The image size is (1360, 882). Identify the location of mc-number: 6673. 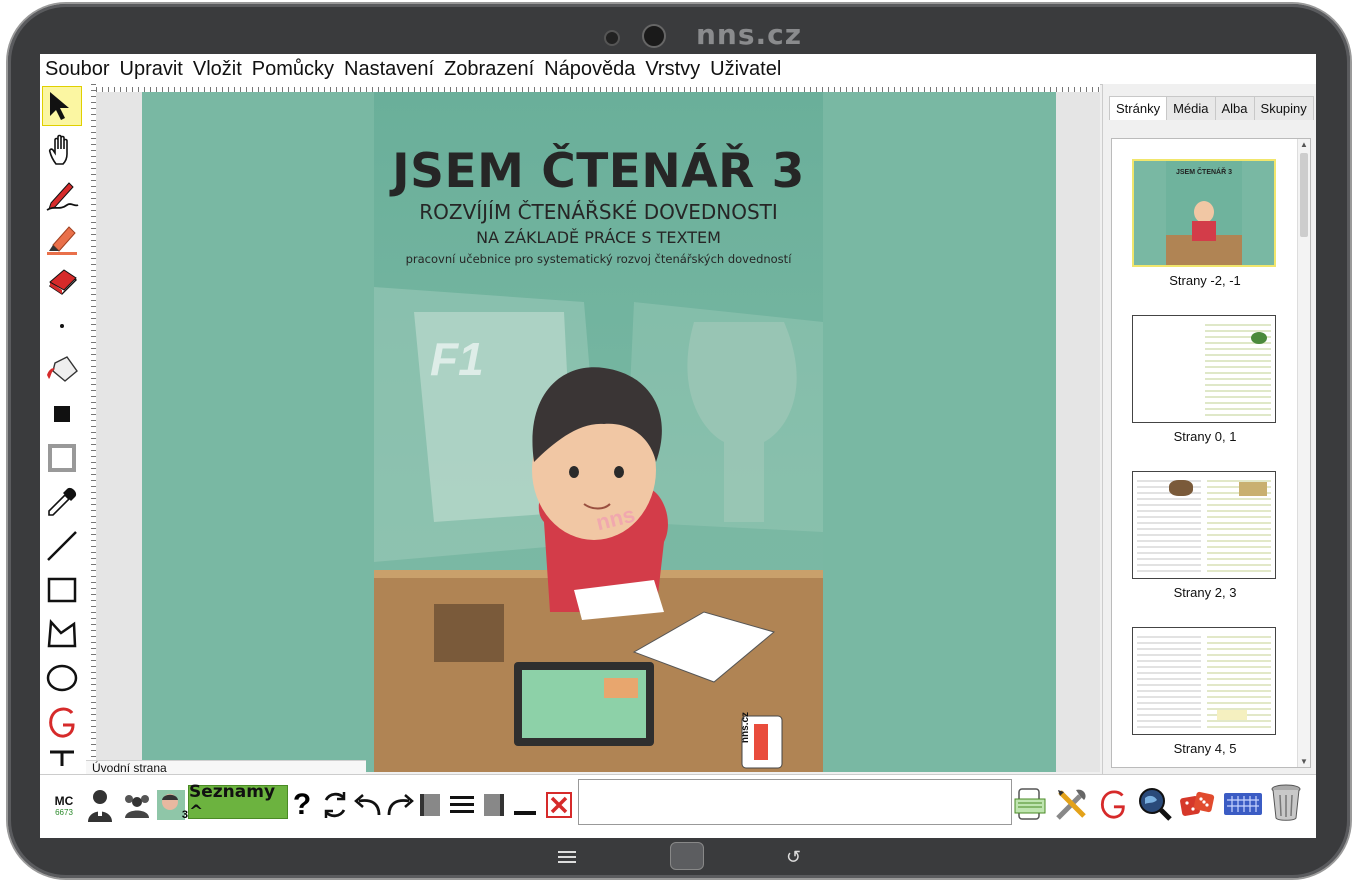
(64, 812).